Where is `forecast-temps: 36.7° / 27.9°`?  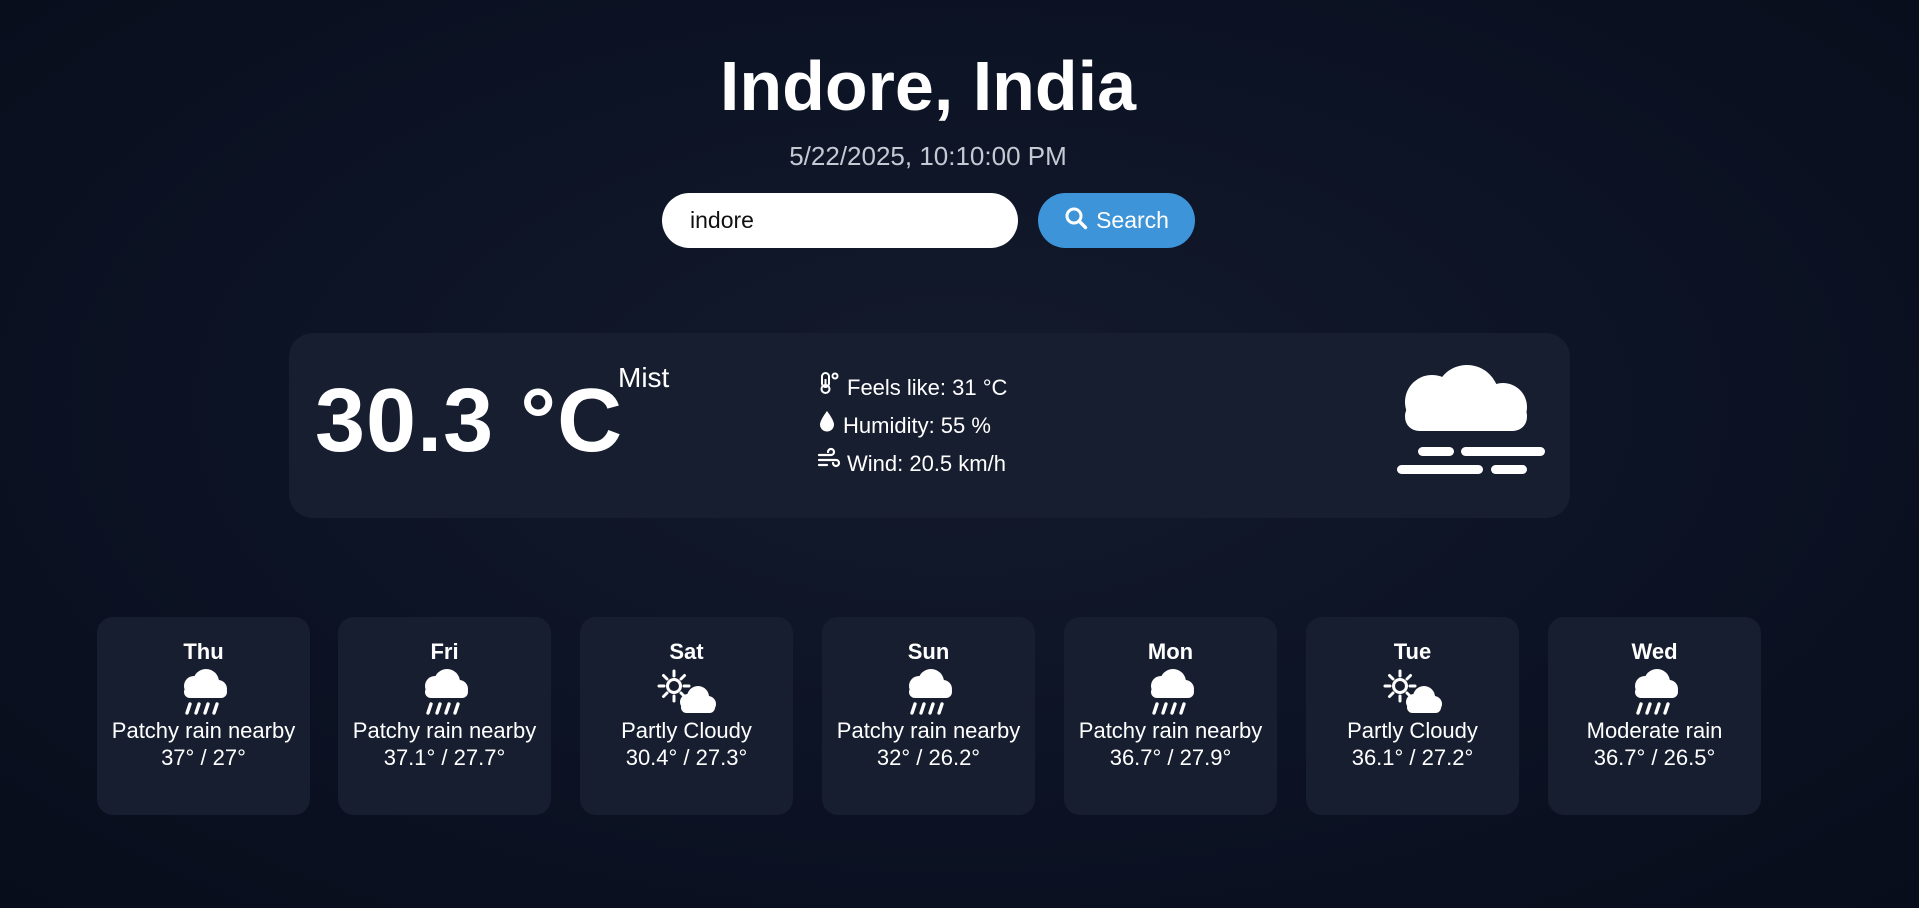 forecast-temps: 36.7° / 27.9° is located at coordinates (1170, 757).